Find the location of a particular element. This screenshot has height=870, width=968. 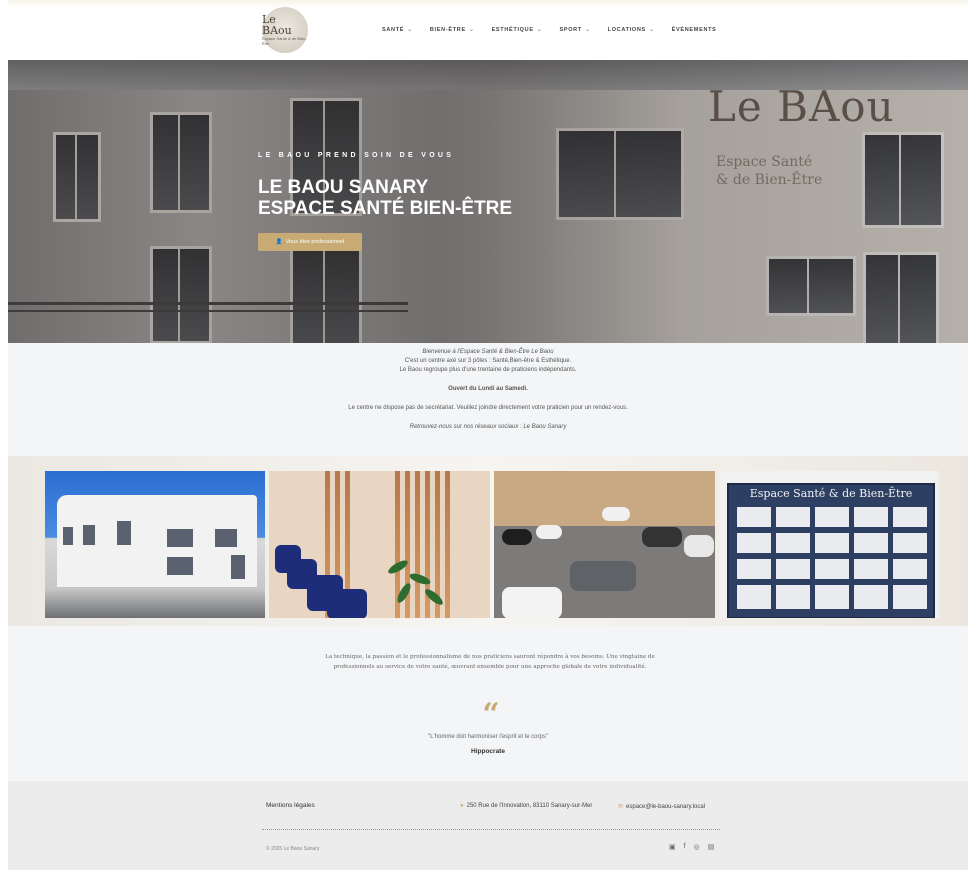

gallery-photo-parking is located at coordinates (604, 544).